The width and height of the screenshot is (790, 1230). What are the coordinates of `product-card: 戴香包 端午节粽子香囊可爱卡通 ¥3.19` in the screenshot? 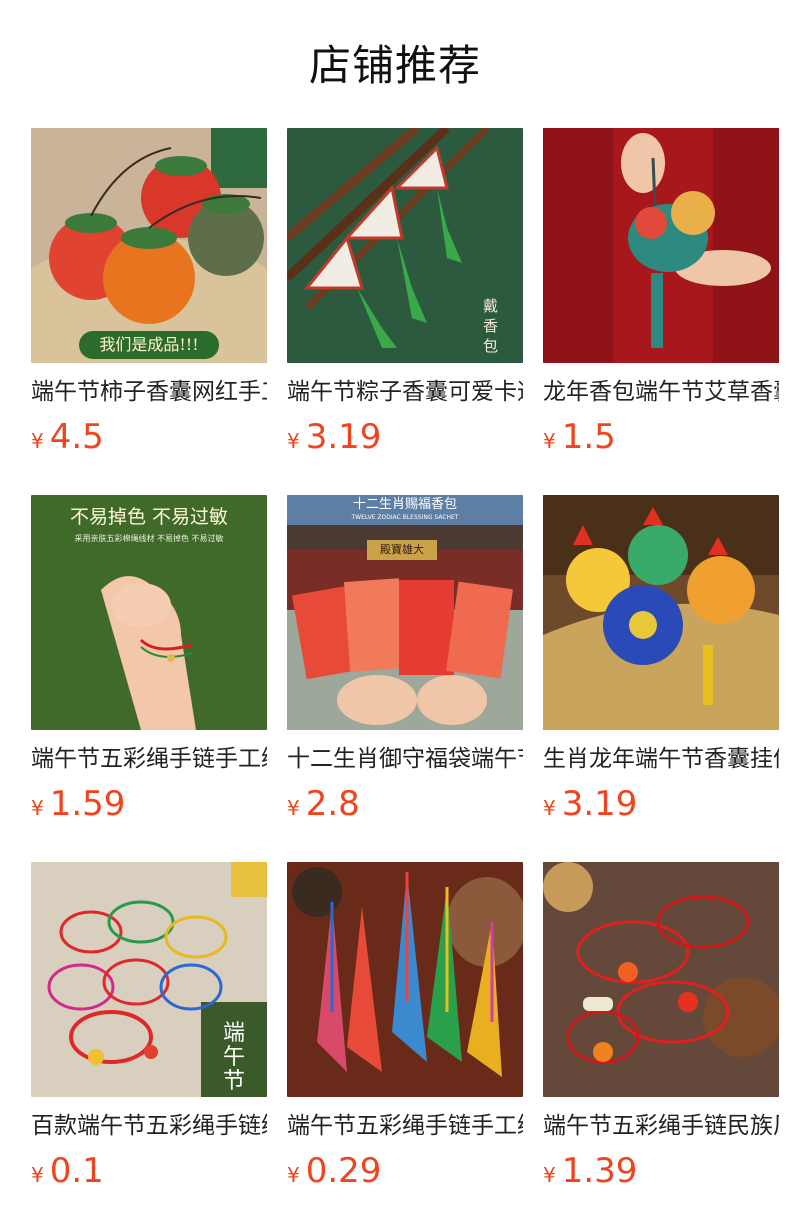 It's located at (405, 292).